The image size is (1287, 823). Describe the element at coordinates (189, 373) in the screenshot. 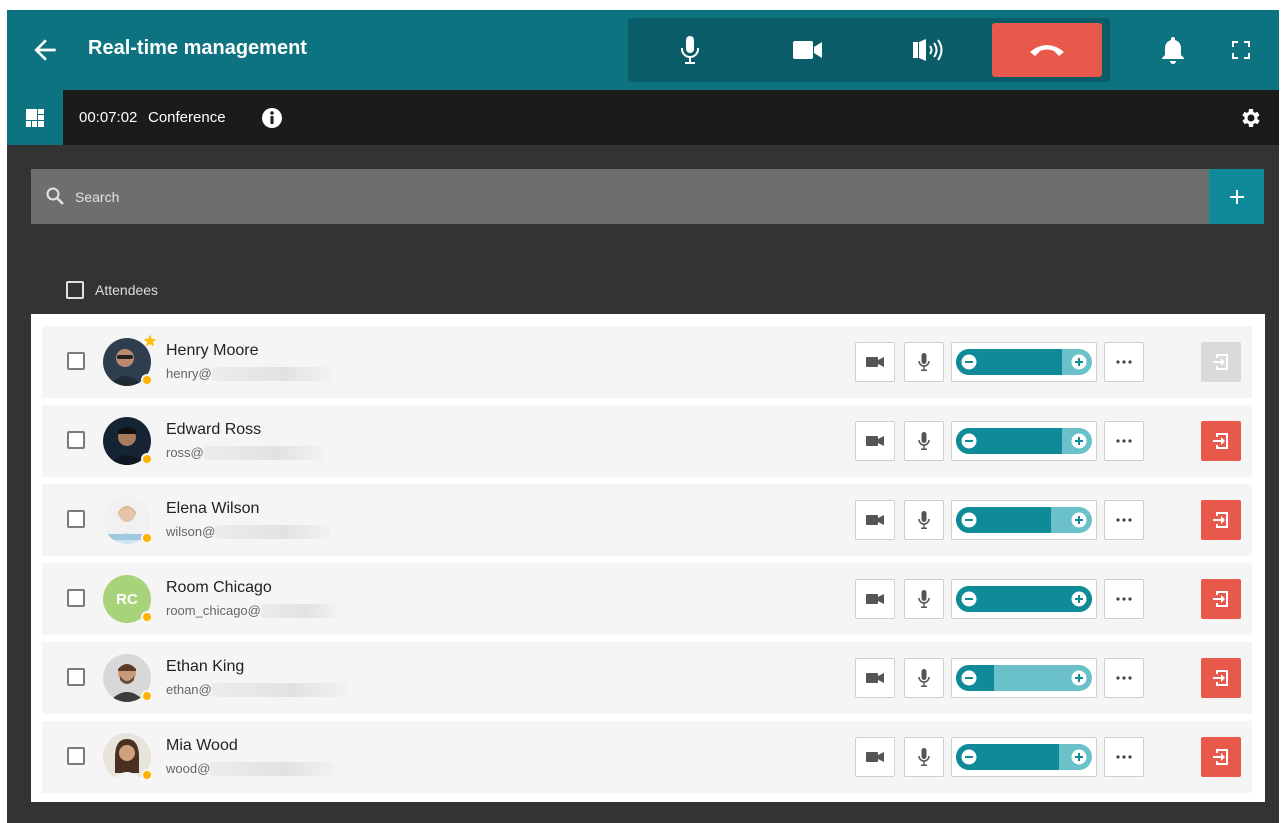

I see `attendee-email: henry@` at that location.